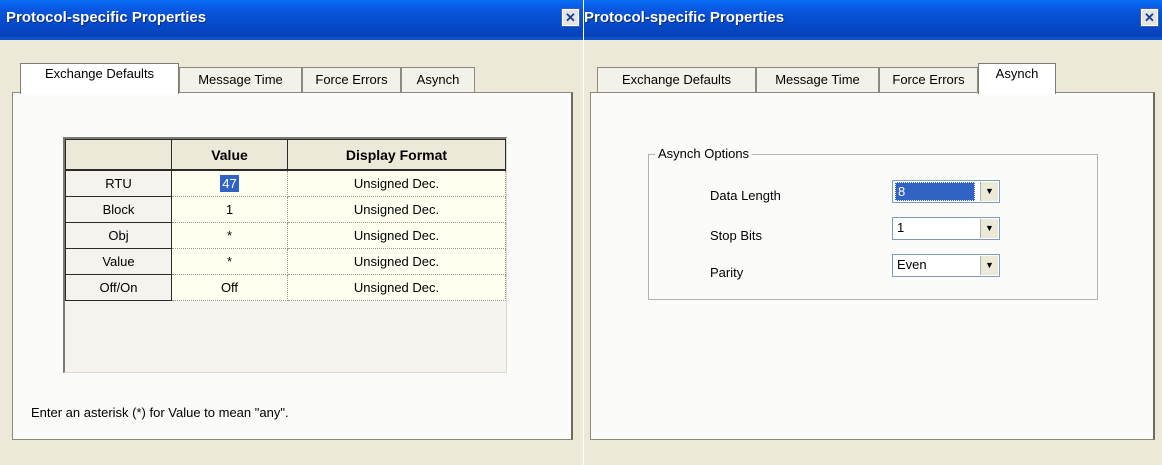  I want to click on left-window-title: Protocol-specific Properties, so click(106, 17).